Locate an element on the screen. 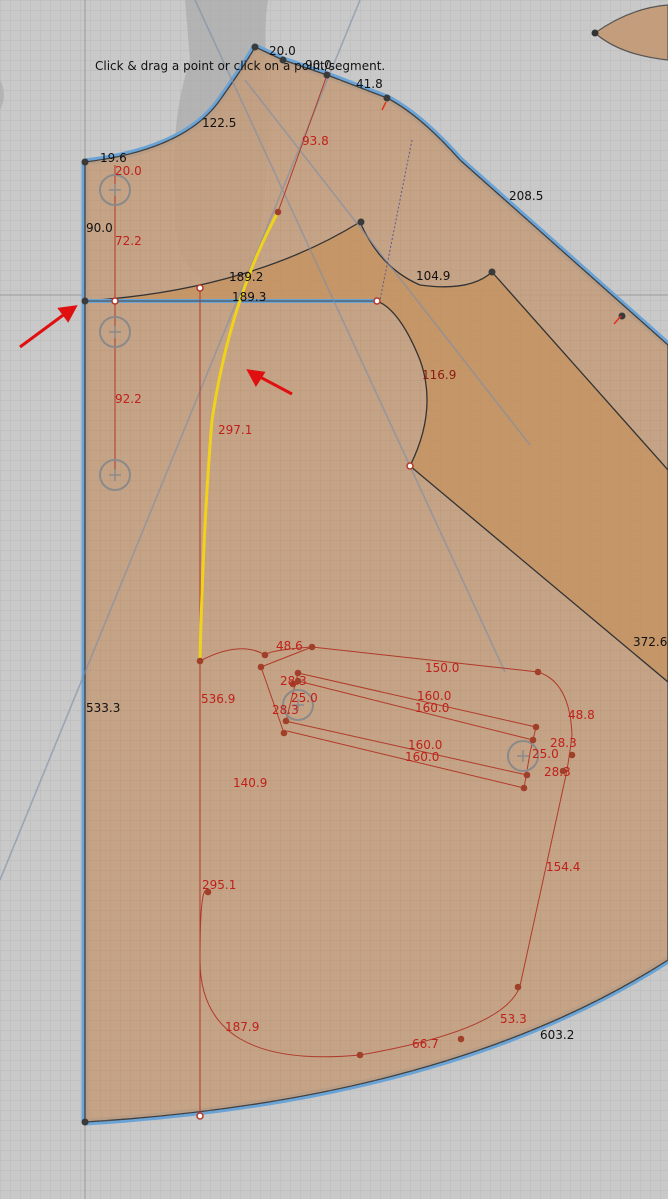 This screenshot has height=1199, width=668. label-right-372-6: 372.6 is located at coordinates (650, 642).